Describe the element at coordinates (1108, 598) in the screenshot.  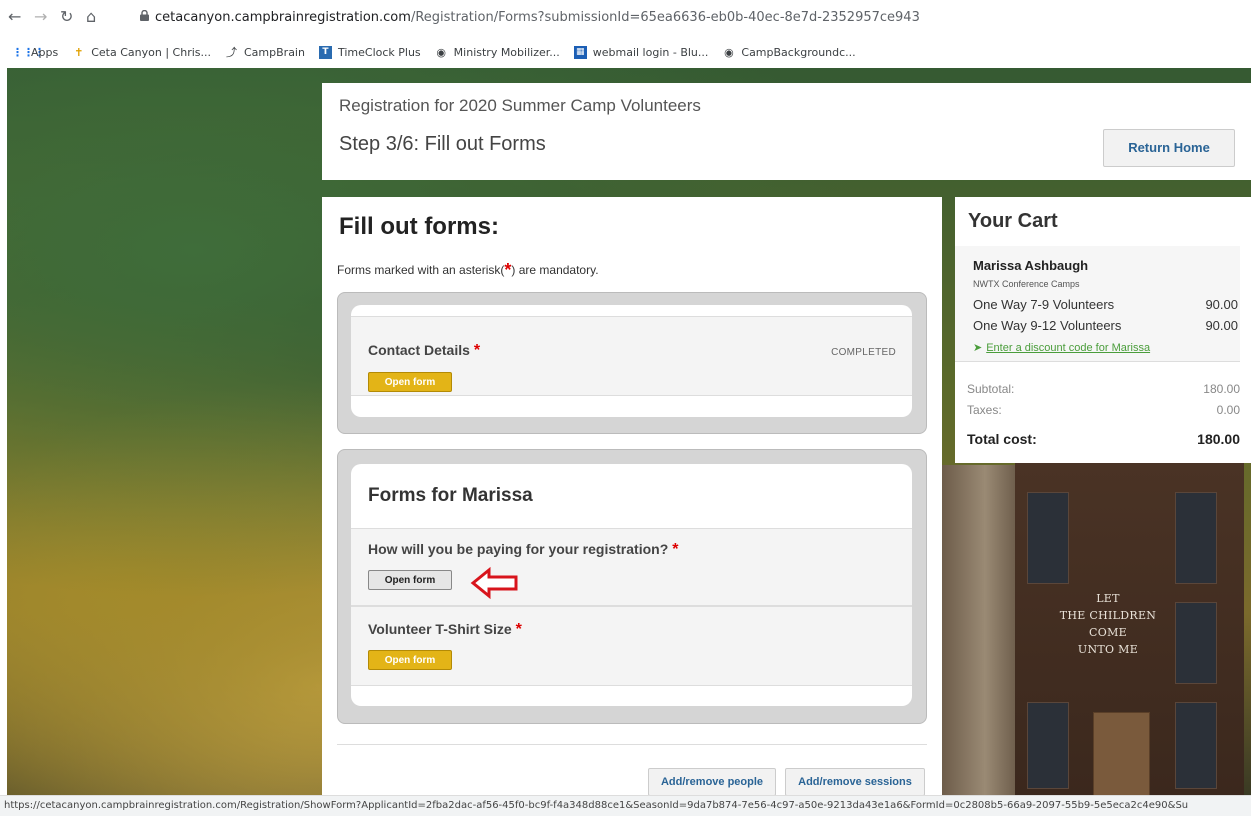
I see `chapel-sign-line: LET` at that location.